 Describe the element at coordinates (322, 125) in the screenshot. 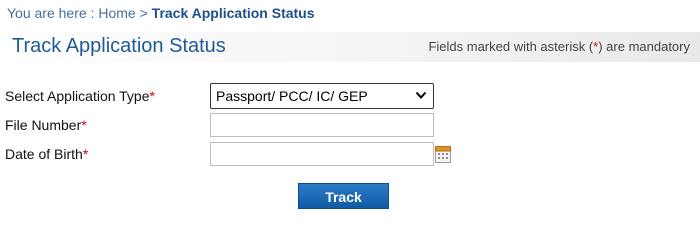

I see `file-number-input` at that location.